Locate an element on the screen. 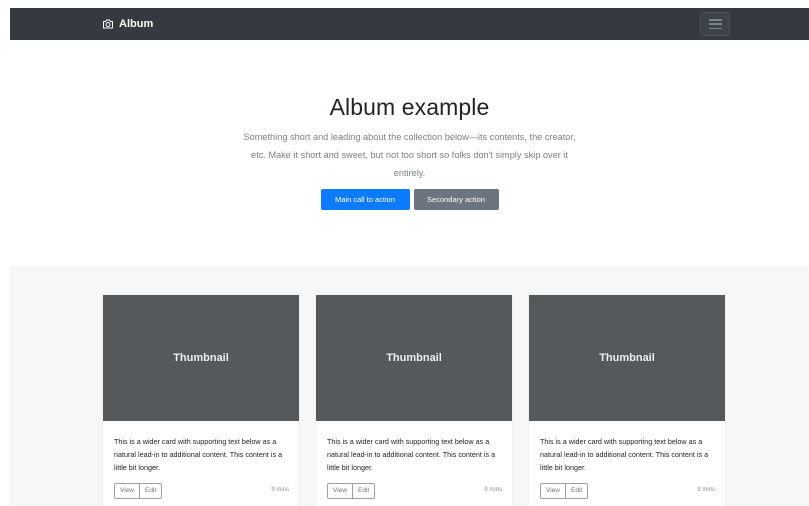  hero-button-group: Main call to action Secondary action is located at coordinates (409, 199).